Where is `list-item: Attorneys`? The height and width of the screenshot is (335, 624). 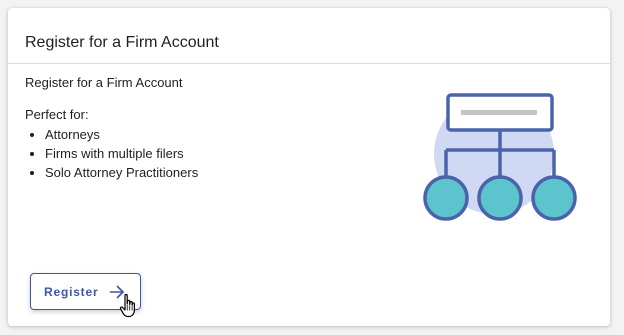 list-item: Attorneys is located at coordinates (121, 134).